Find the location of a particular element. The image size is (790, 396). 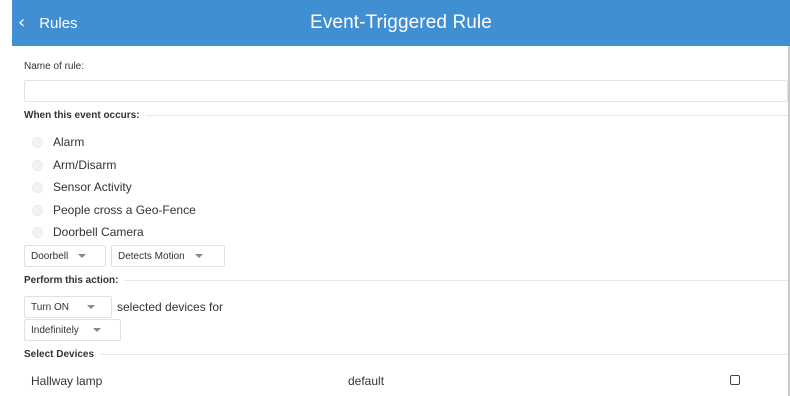

device-row: Hallway lamp default is located at coordinates (406, 380).